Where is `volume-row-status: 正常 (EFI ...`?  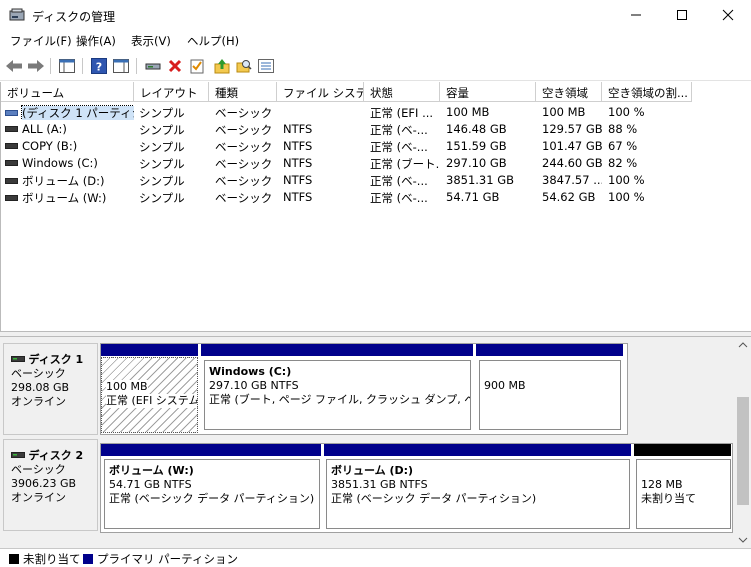
volume-row-status: 正常 (EFI ... is located at coordinates (405, 111).